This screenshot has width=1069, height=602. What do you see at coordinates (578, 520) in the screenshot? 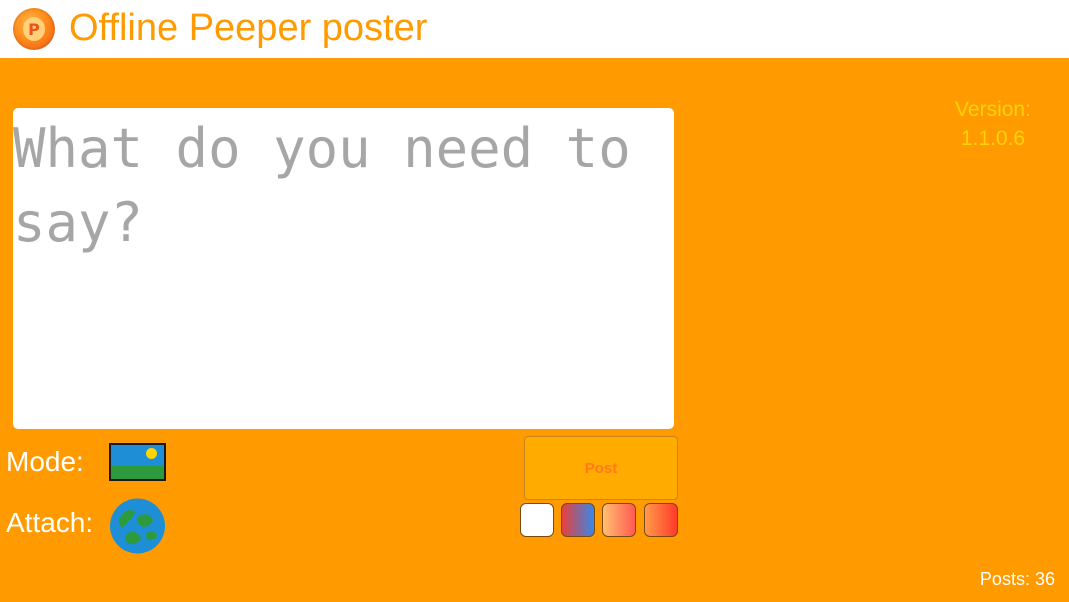
I see `color-swatch-red-blue` at bounding box center [578, 520].